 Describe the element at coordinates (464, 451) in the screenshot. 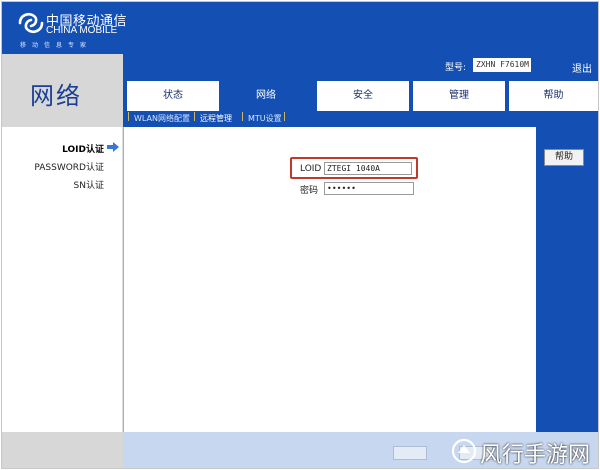

I see `watermark-logo-icon` at that location.